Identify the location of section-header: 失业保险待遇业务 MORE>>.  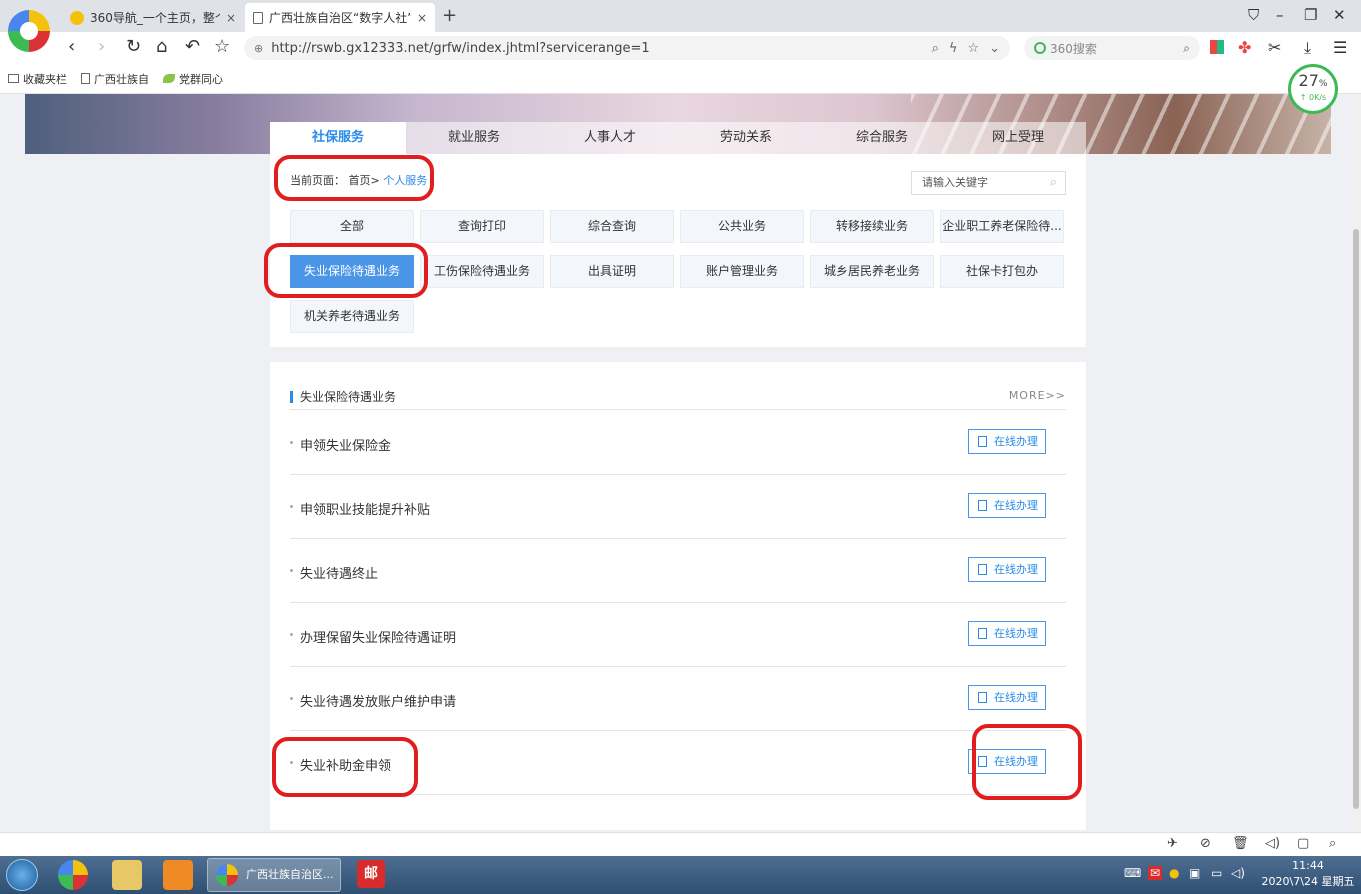
(678, 399).